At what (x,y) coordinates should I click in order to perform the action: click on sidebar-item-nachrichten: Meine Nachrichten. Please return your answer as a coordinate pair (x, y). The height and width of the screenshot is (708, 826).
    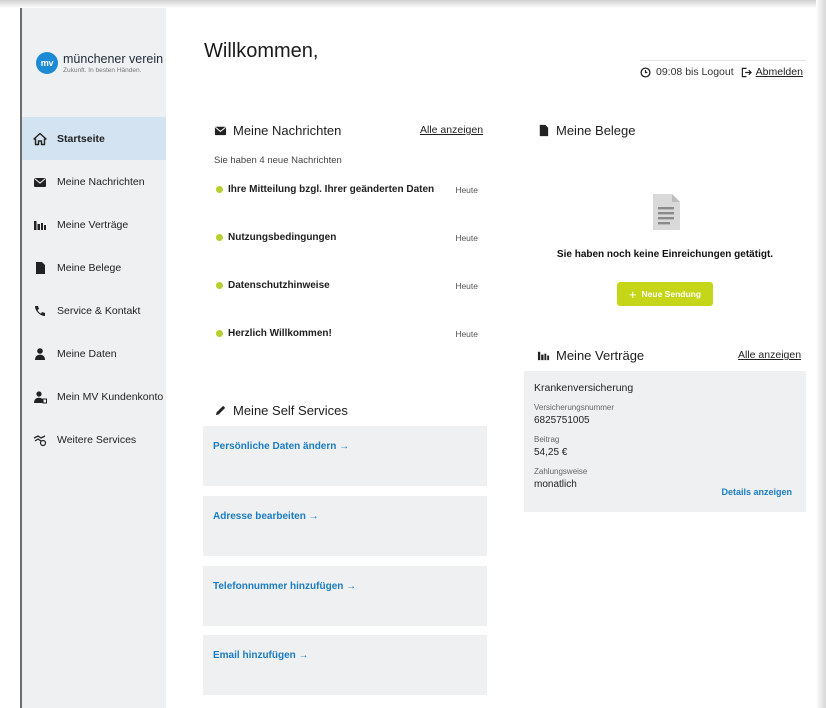
    Looking at the image, I should click on (94, 181).